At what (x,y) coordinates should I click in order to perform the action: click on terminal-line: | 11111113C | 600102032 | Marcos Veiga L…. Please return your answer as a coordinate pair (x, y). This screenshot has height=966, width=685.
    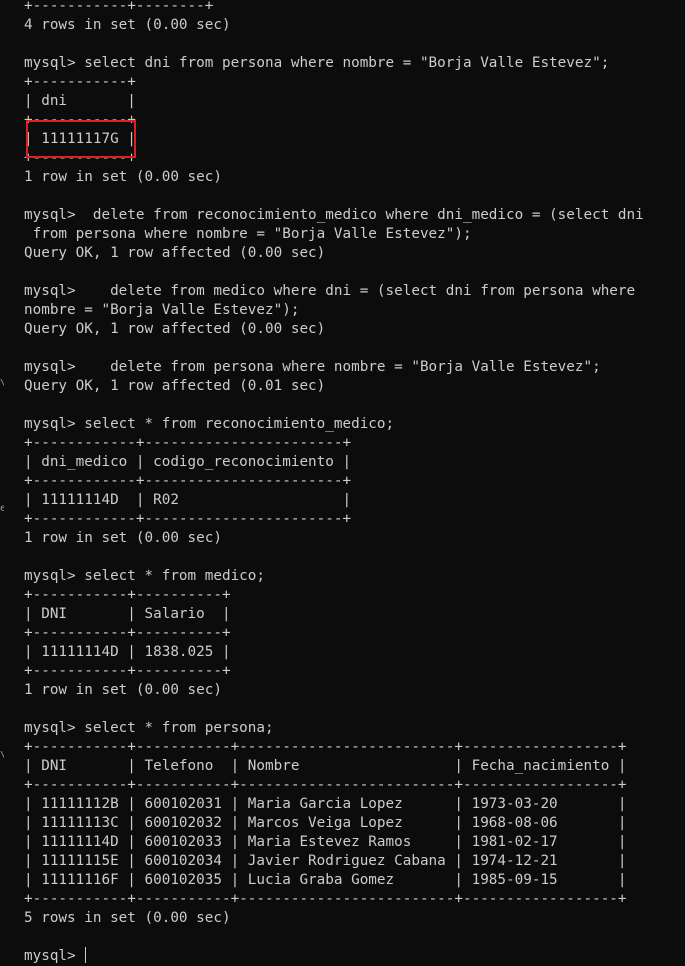
    Looking at the image, I should click on (325, 823).